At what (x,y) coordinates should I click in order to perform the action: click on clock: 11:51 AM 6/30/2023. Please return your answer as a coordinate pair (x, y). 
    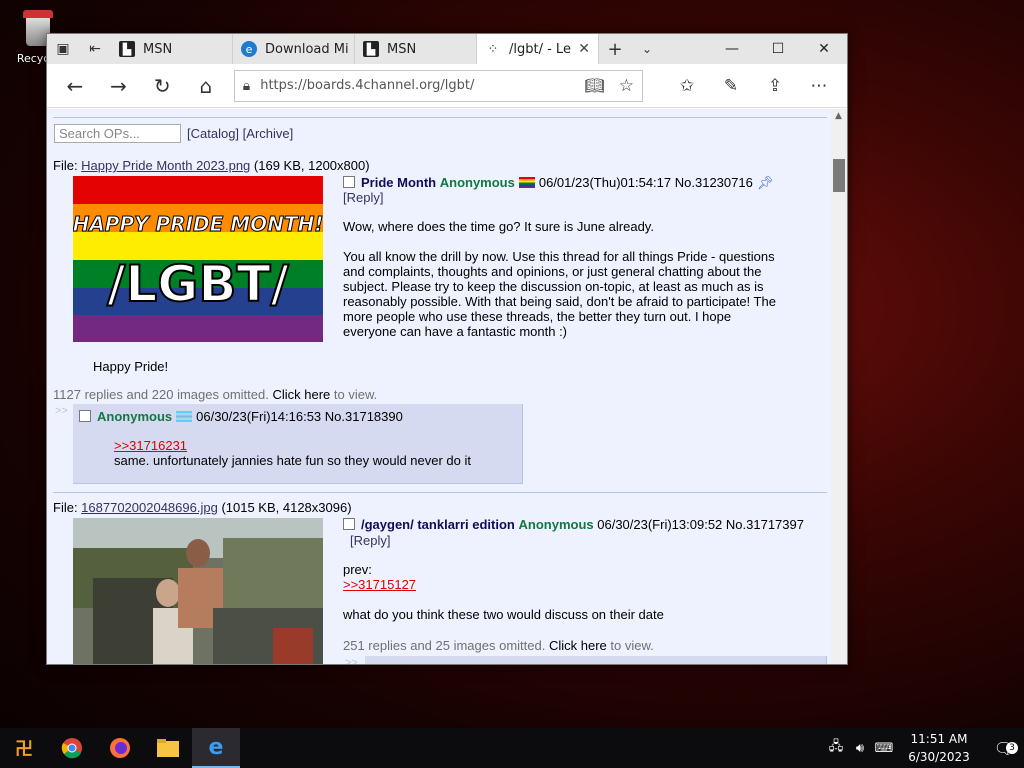
    Looking at the image, I should click on (939, 748).